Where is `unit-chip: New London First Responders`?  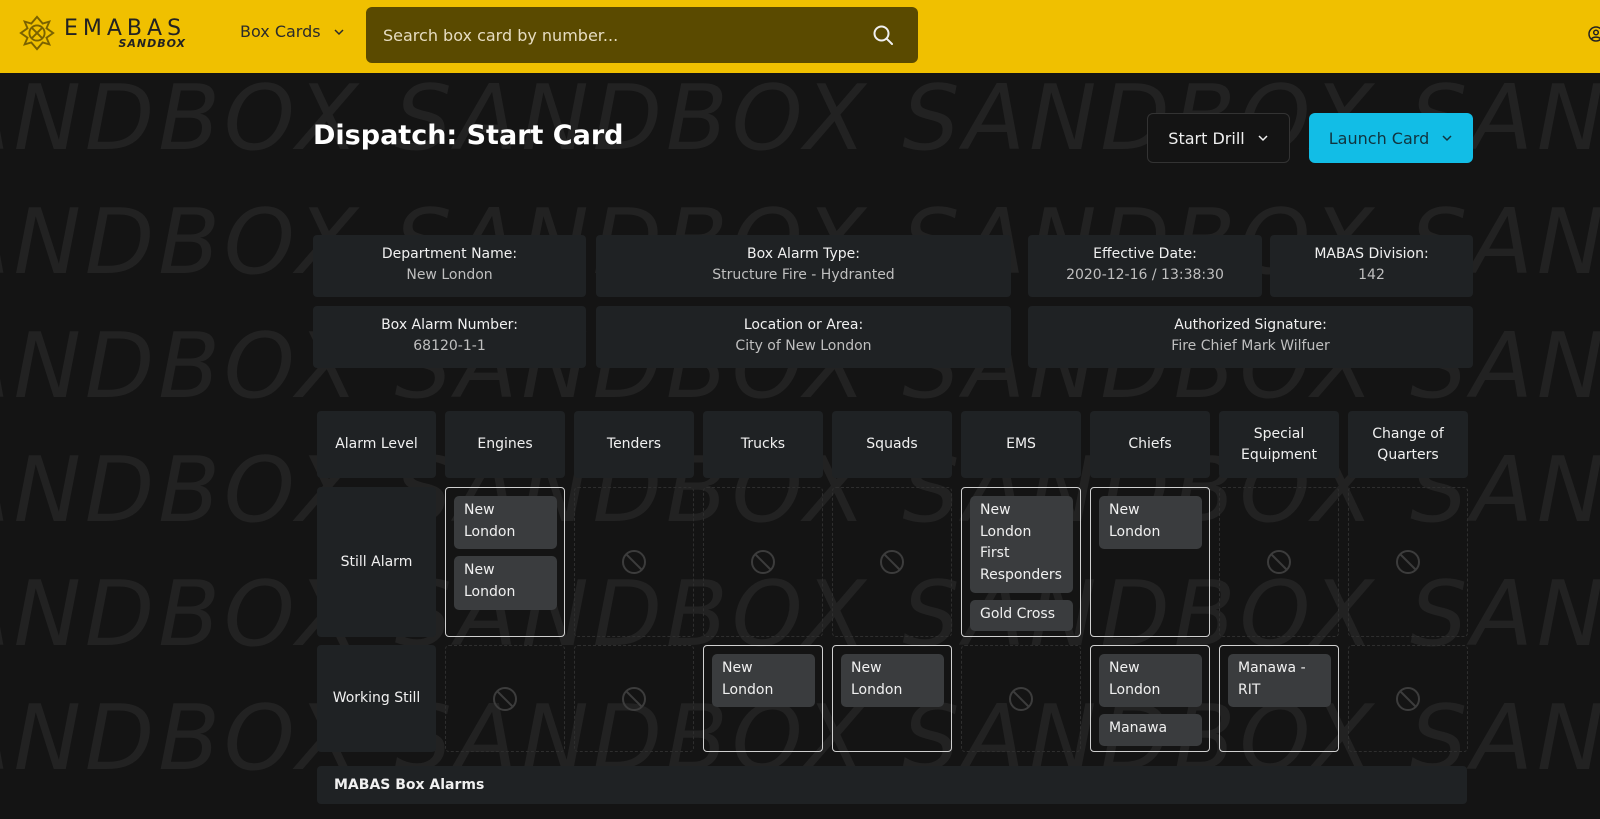
unit-chip: New London First Responders is located at coordinates (1021, 544).